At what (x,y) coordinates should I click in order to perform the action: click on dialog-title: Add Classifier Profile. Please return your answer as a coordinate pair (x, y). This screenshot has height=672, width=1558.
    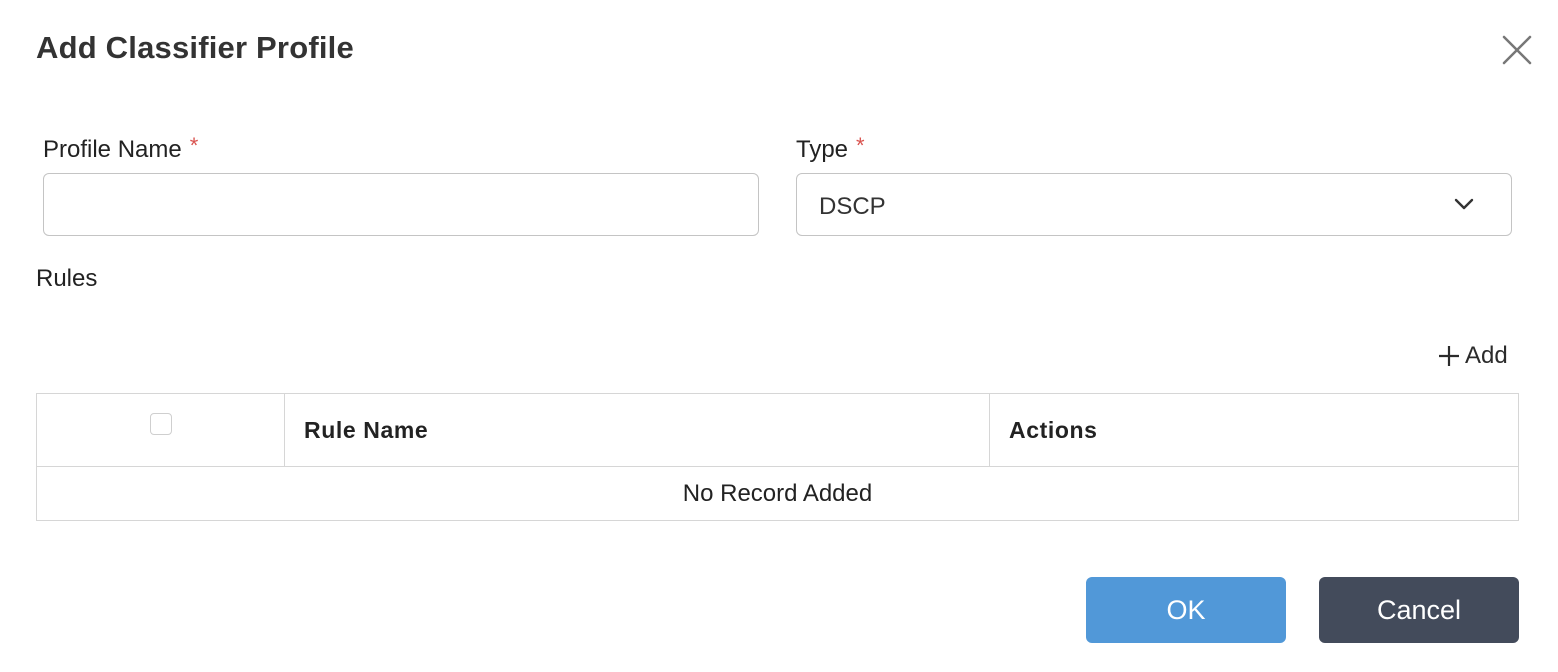
    Looking at the image, I should click on (195, 47).